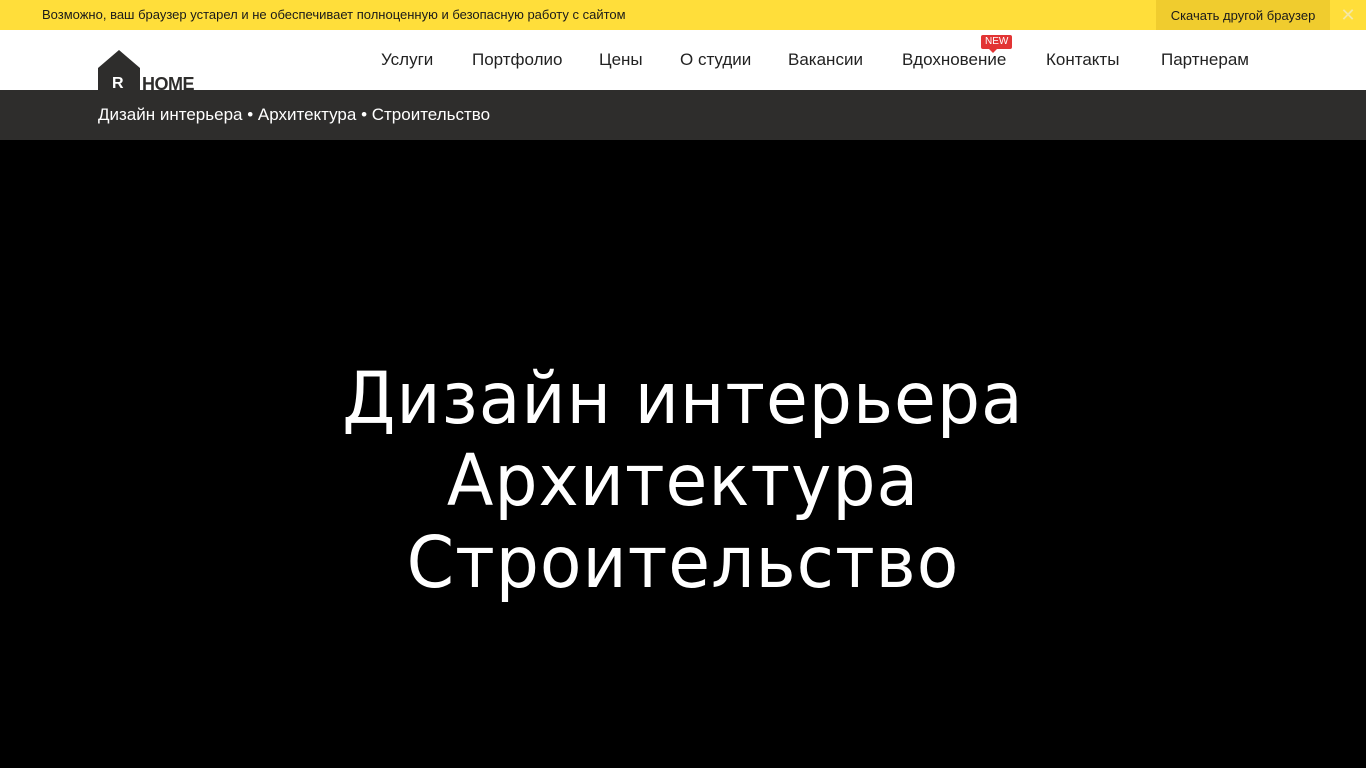 Image resolution: width=1366 pixels, height=768 pixels. Describe the element at coordinates (1205, 60) in the screenshot. I see `nav-item-partners: Партнерам` at that location.